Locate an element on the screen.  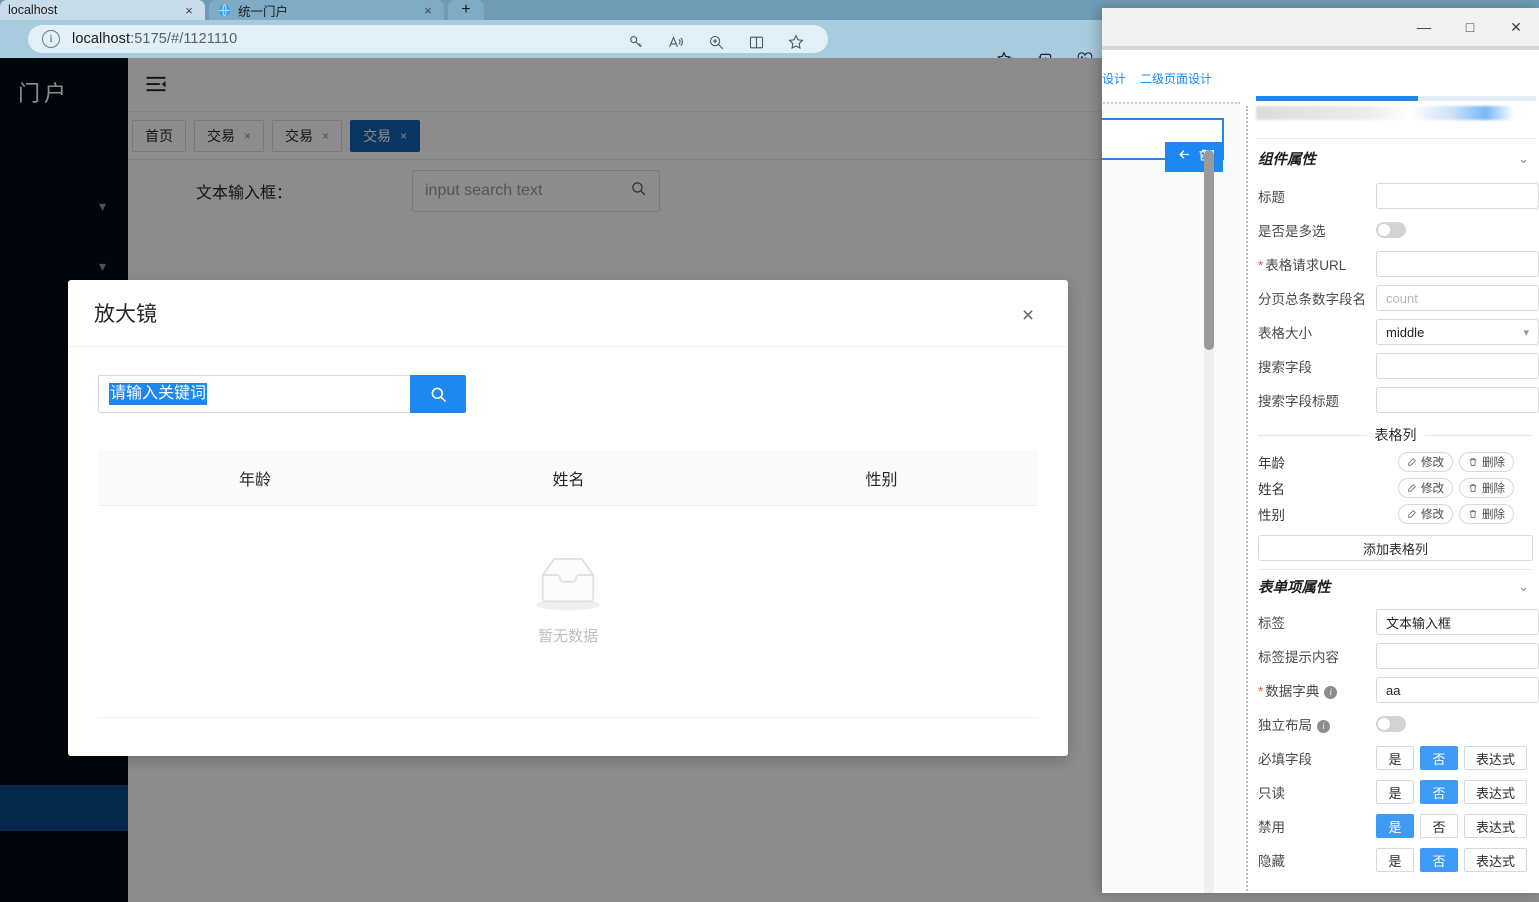
designer-canvas-scrollbar-thumb is located at coordinates (1209, 250).